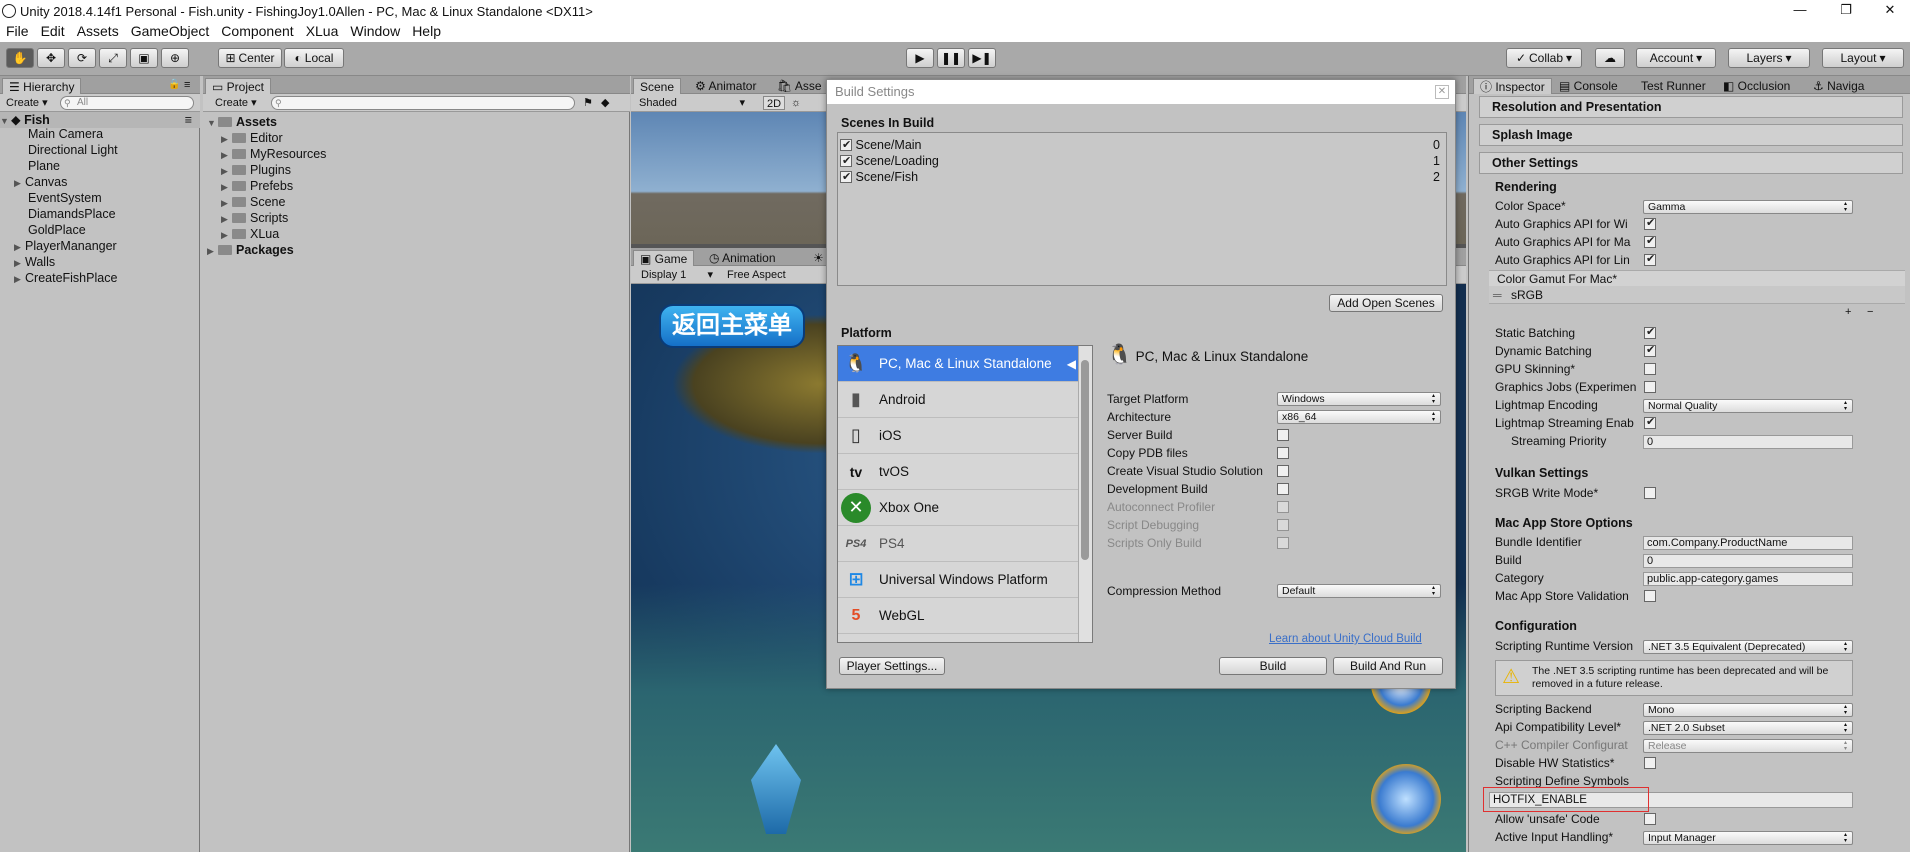 This screenshot has width=1910, height=852. I want to click on collab-dropdown: ✓ Collab ▾, so click(1544, 58).